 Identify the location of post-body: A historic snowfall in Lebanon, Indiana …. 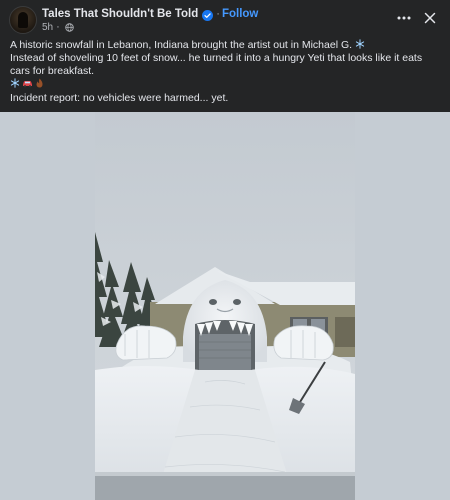
(226, 72).